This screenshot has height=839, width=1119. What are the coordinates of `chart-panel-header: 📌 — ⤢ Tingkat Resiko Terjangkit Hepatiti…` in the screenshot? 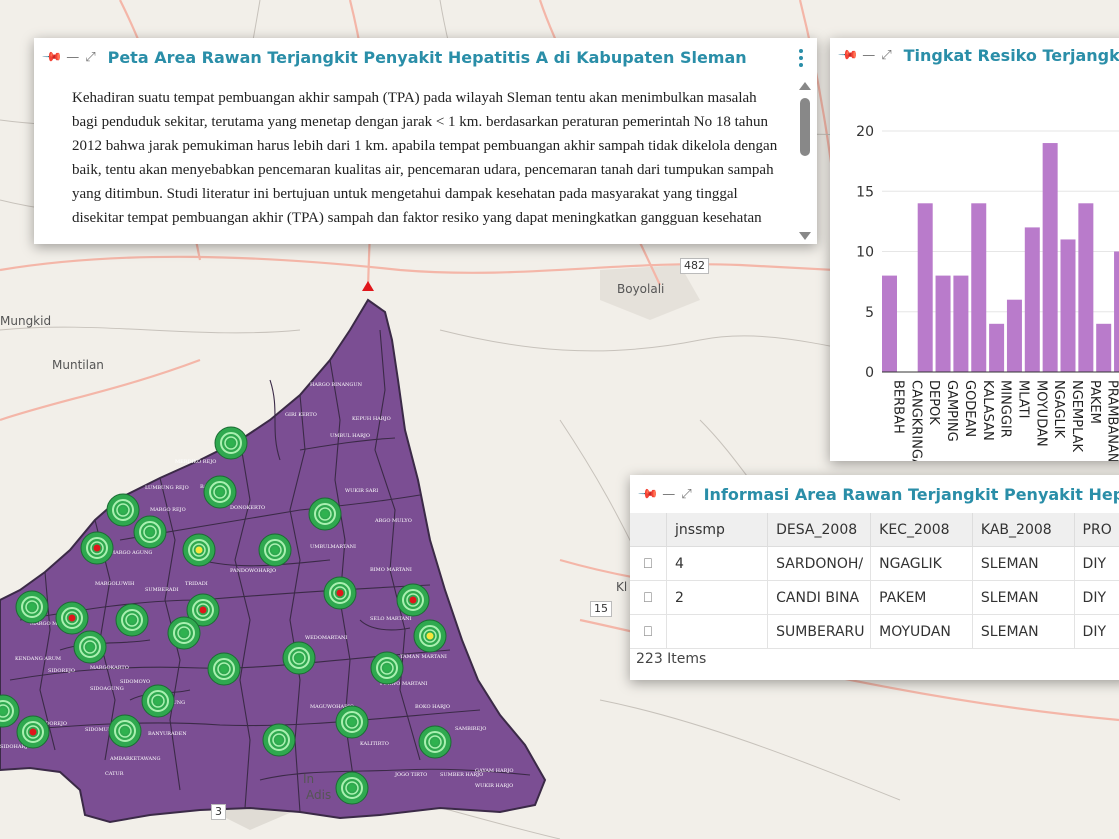 It's located at (974, 55).